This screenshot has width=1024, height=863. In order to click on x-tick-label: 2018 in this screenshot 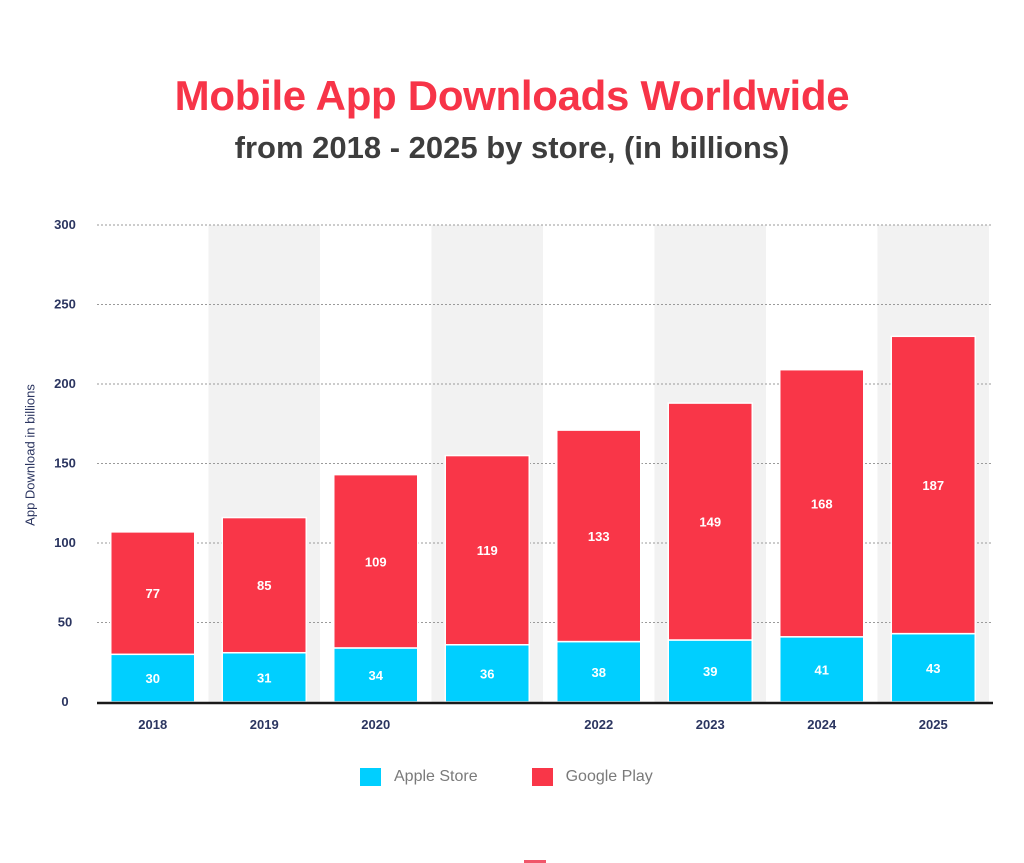, I will do `click(152, 724)`.